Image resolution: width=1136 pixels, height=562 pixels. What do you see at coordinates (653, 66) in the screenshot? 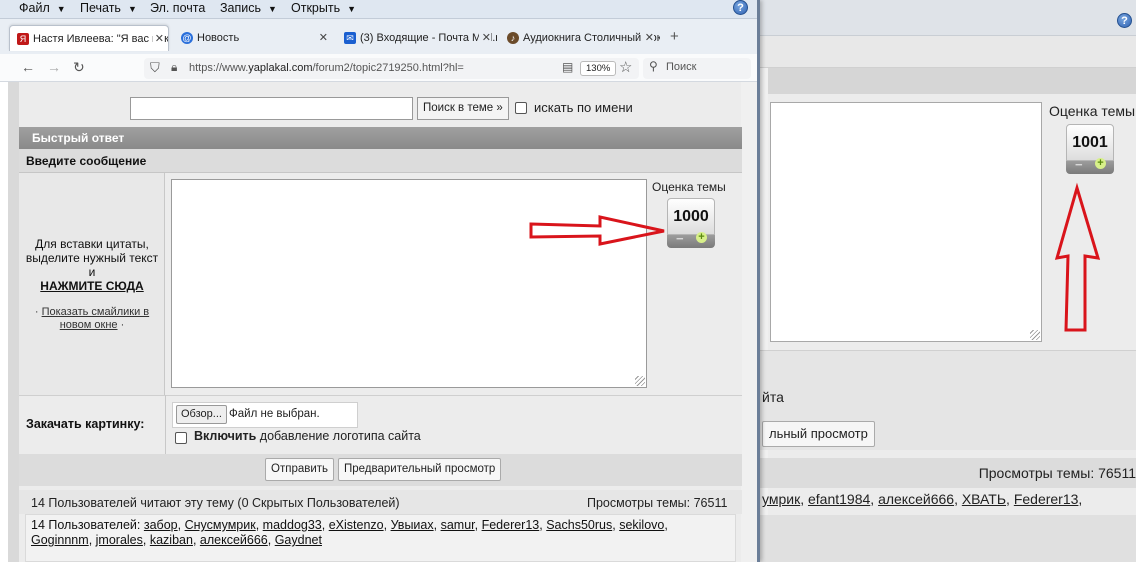
I see `search-icon: ⚲` at bounding box center [653, 66].